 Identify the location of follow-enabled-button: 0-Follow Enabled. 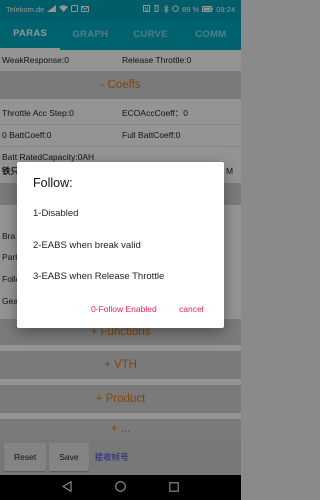
(124, 309).